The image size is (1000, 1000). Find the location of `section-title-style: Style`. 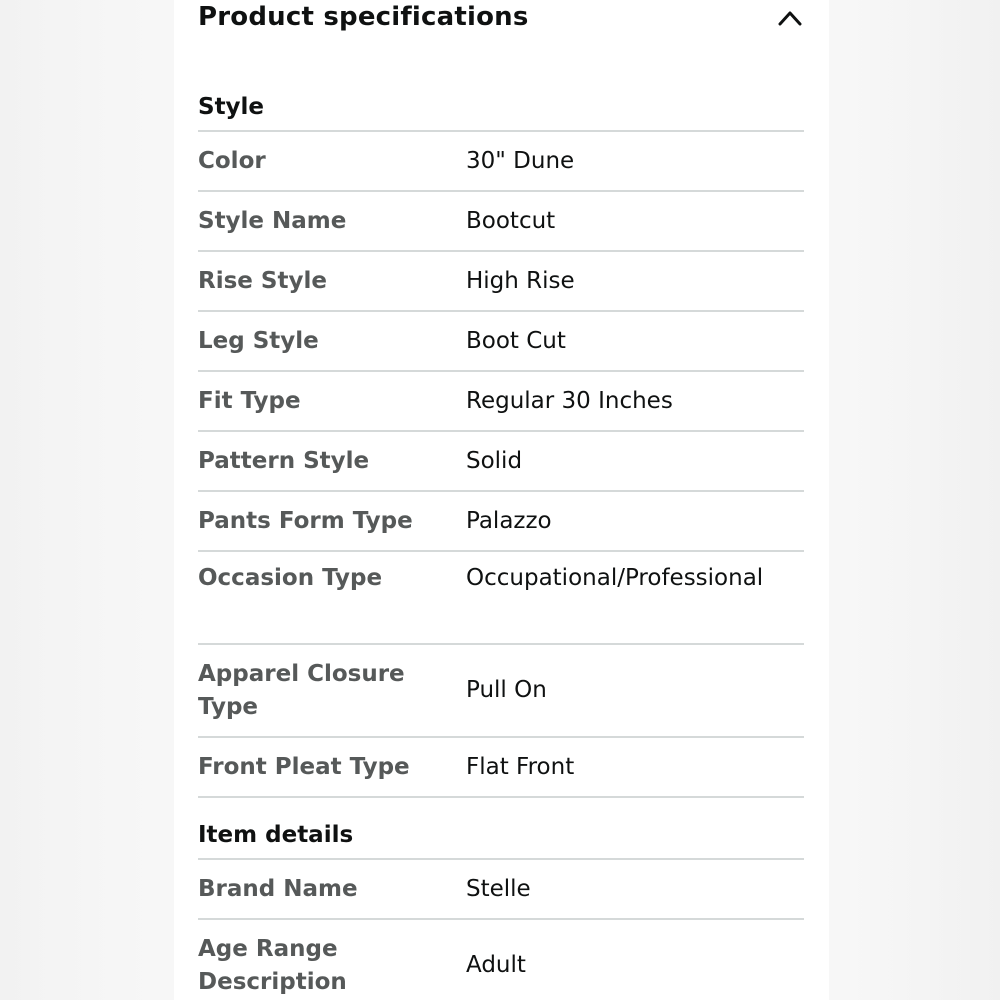

section-title-style: Style is located at coordinates (501, 105).